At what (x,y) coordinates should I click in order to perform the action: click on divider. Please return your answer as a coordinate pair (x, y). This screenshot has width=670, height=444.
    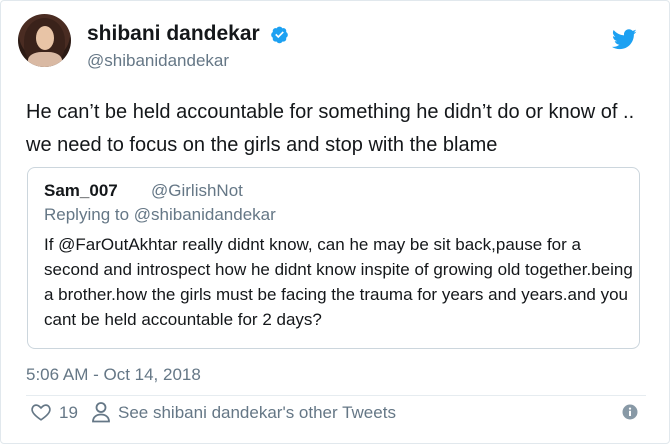
    Looking at the image, I should click on (336, 395).